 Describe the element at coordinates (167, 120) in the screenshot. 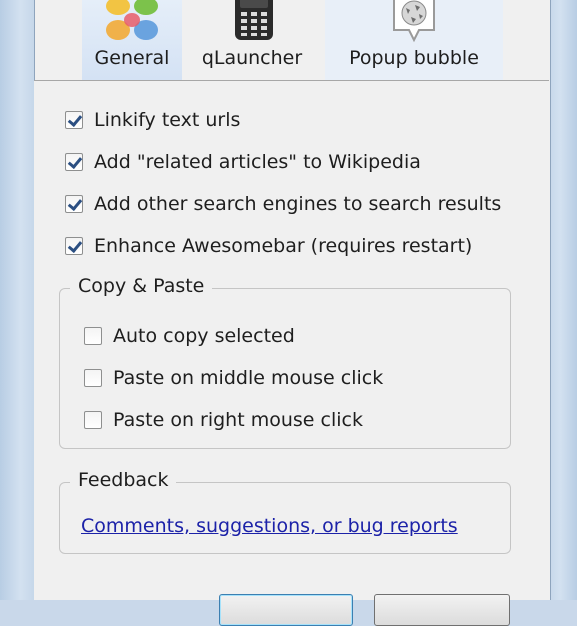

I see `option-label: Linkify text urls` at that location.